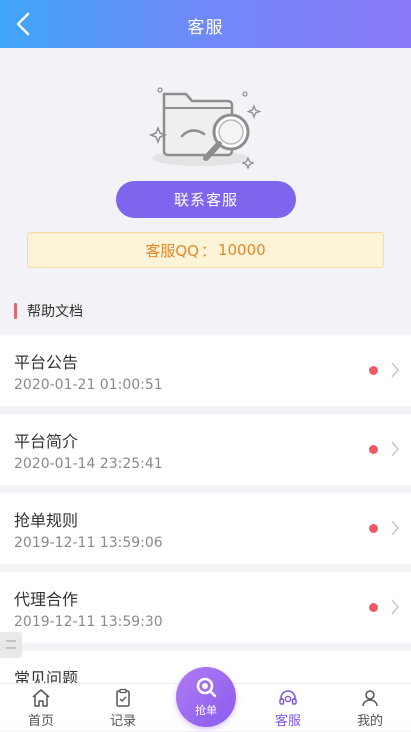  I want to click on header: 客服, so click(205, 24).